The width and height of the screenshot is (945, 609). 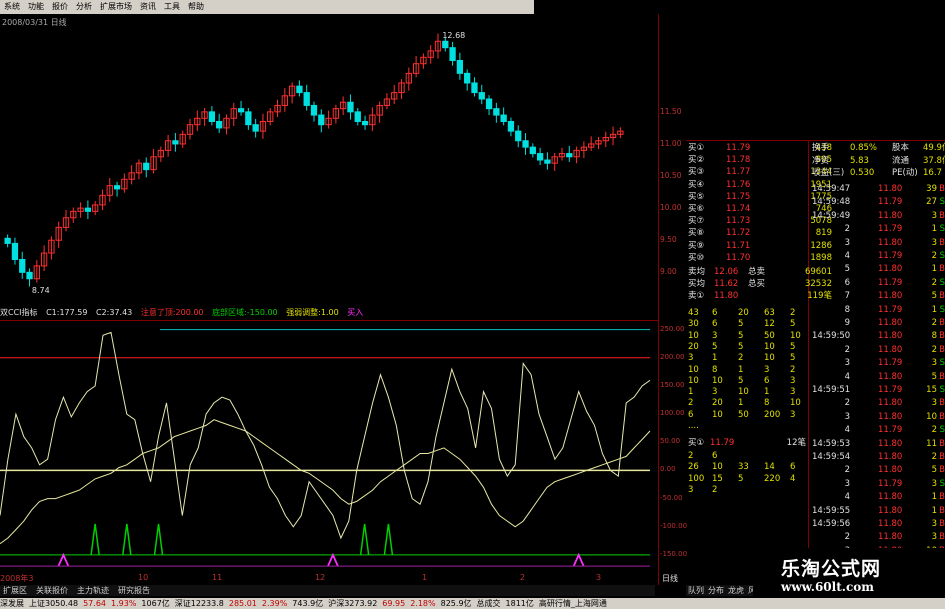 I want to click on indicator-strong: 强弱调整:1.00, so click(x=312, y=312).